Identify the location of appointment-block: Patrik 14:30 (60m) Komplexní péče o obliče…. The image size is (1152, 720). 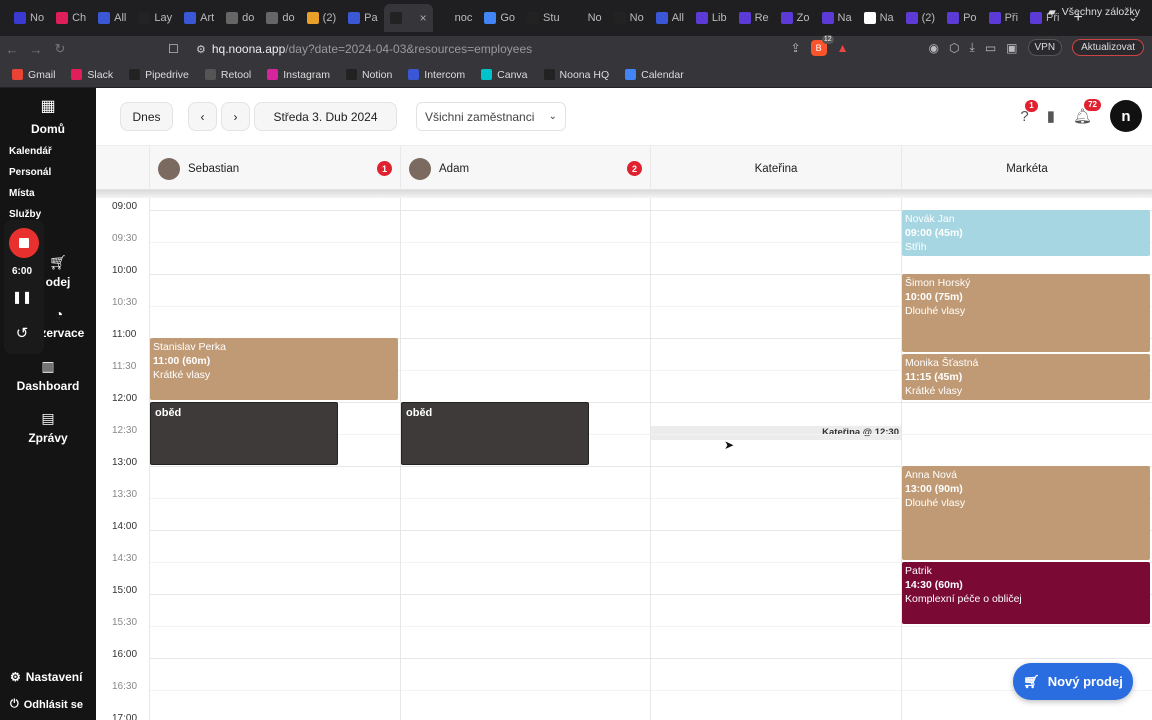
(1026, 593).